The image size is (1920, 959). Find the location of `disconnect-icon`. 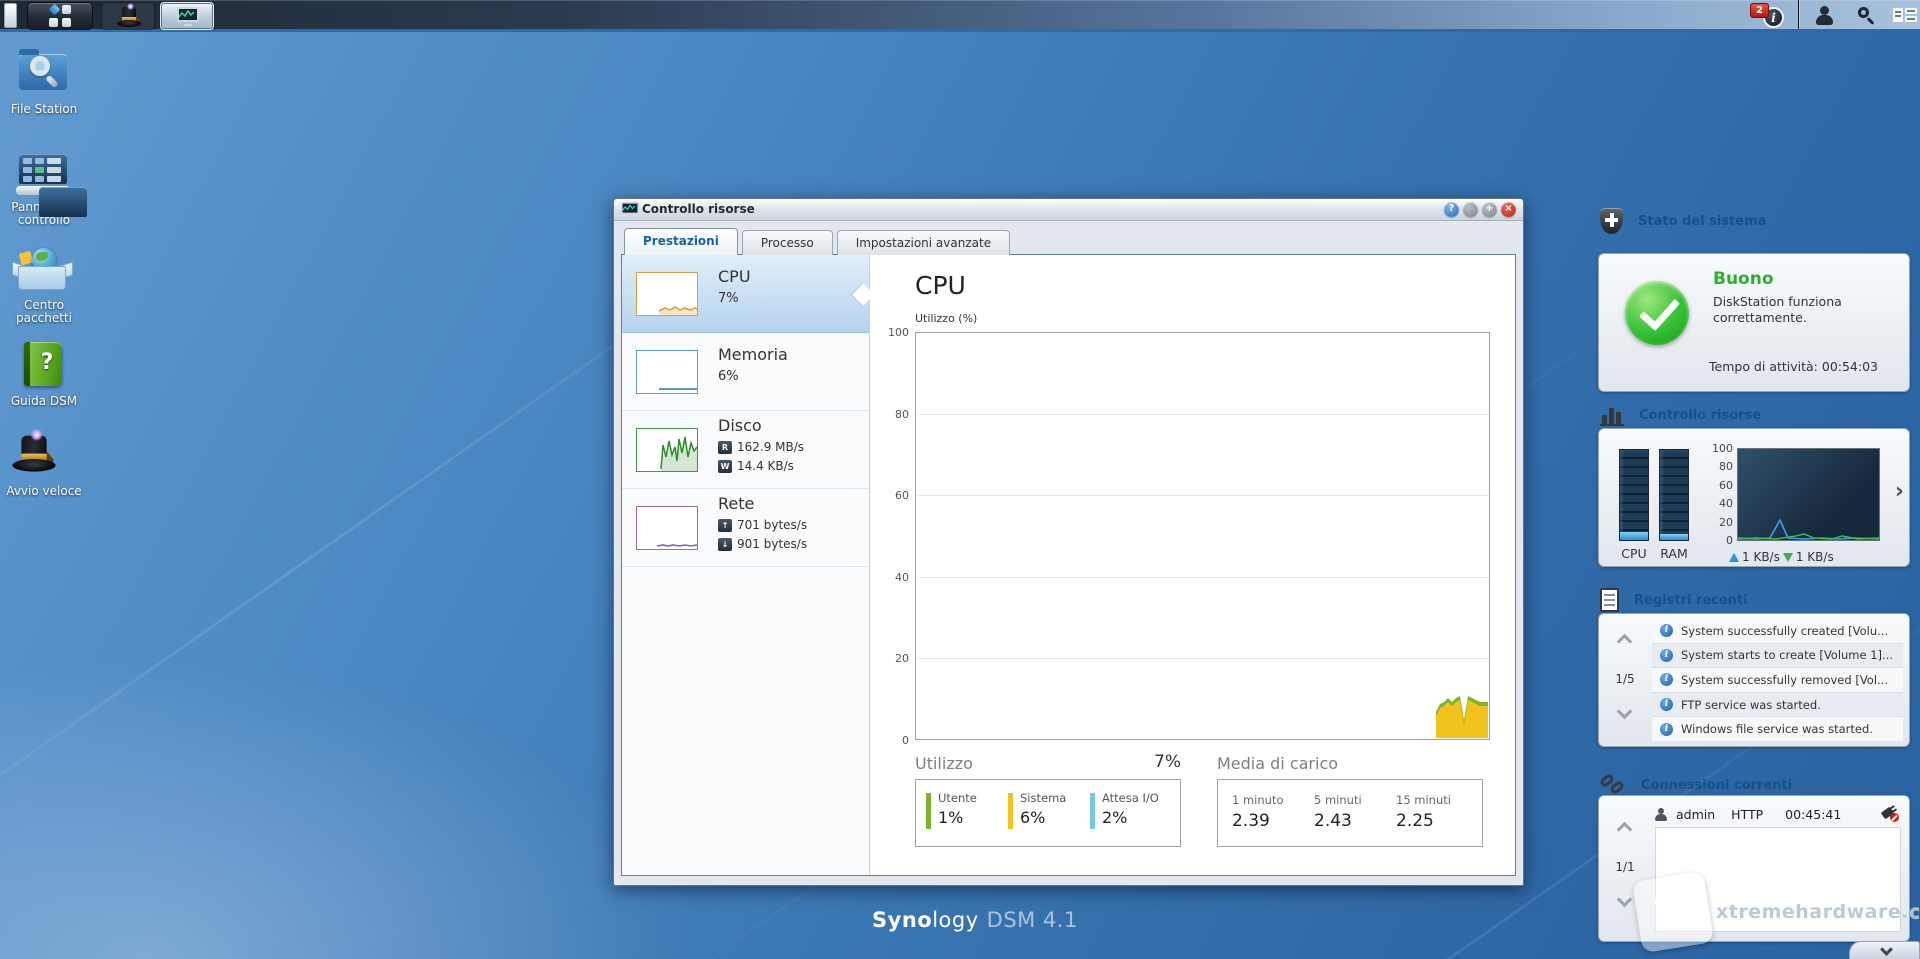

disconnect-icon is located at coordinates (1889, 814).